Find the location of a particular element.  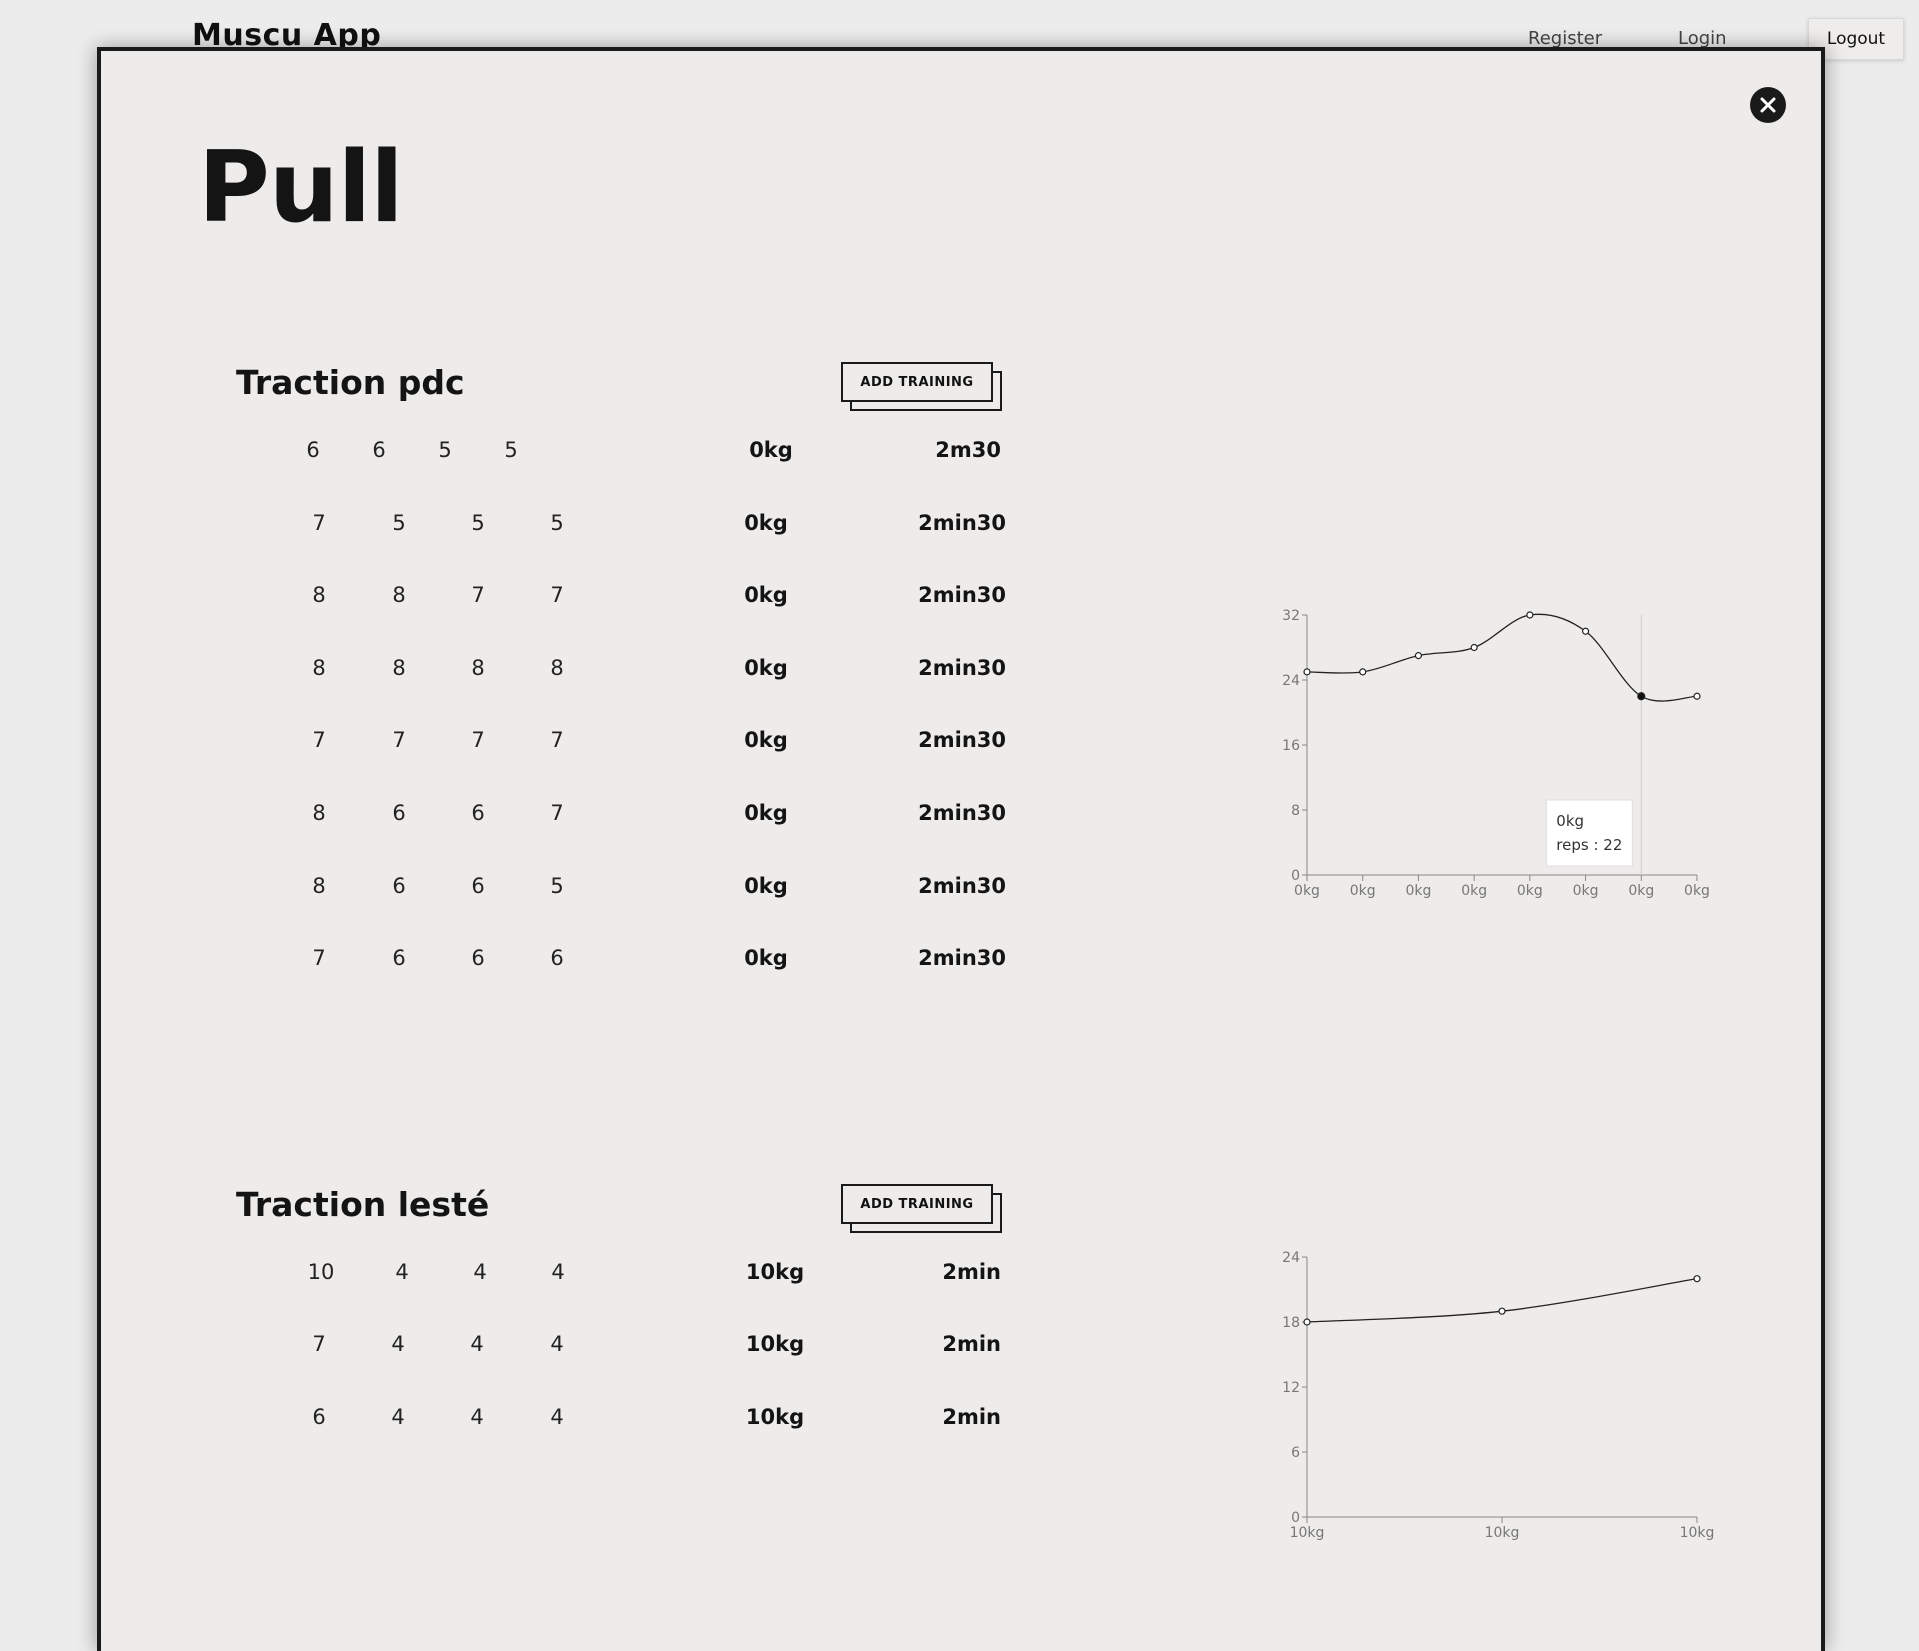

close-icon is located at coordinates (1768, 105).